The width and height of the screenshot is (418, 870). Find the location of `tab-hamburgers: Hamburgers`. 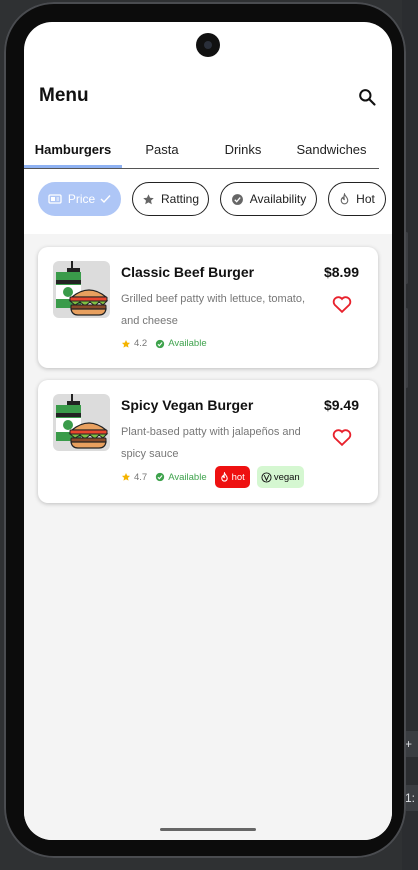

tab-hamburgers: Hamburgers is located at coordinates (73, 149).